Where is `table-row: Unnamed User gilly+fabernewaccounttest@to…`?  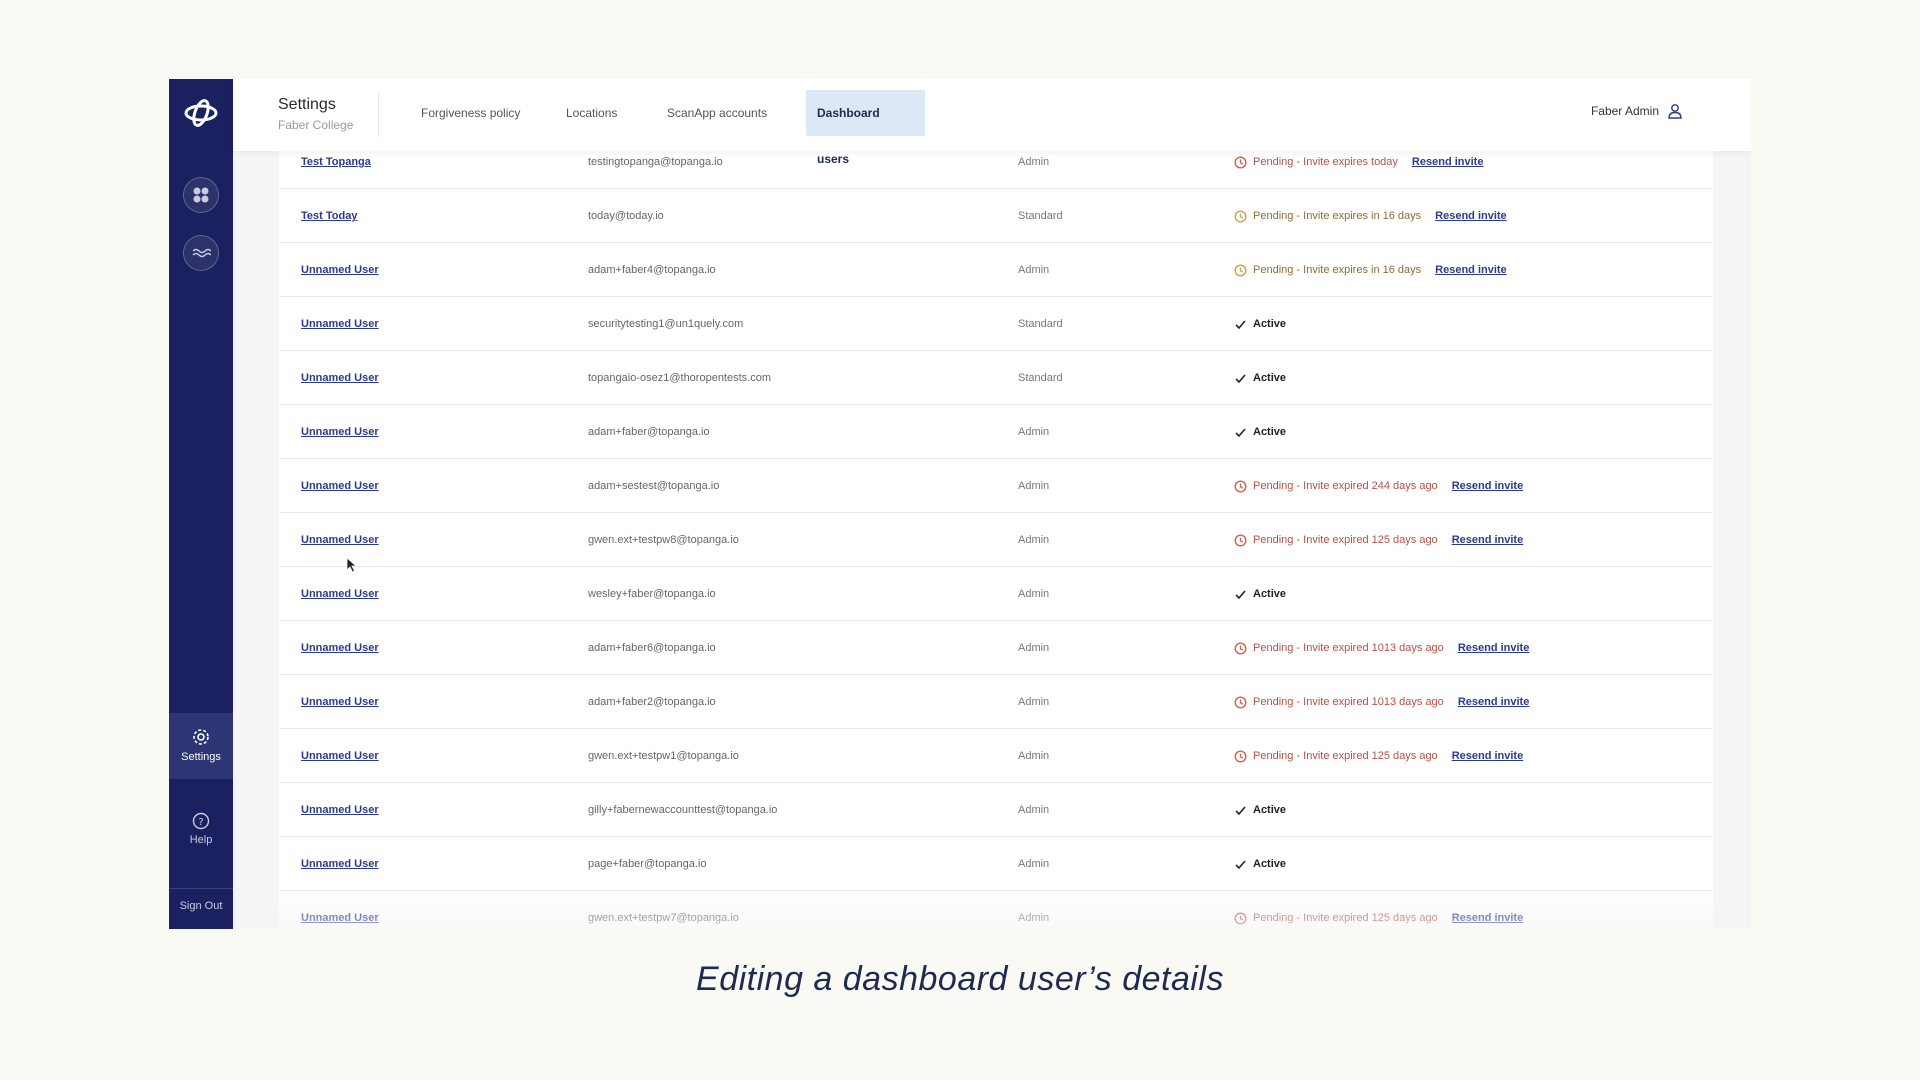
table-row: Unnamed User gilly+fabernewaccounttest@to… is located at coordinates (996, 810).